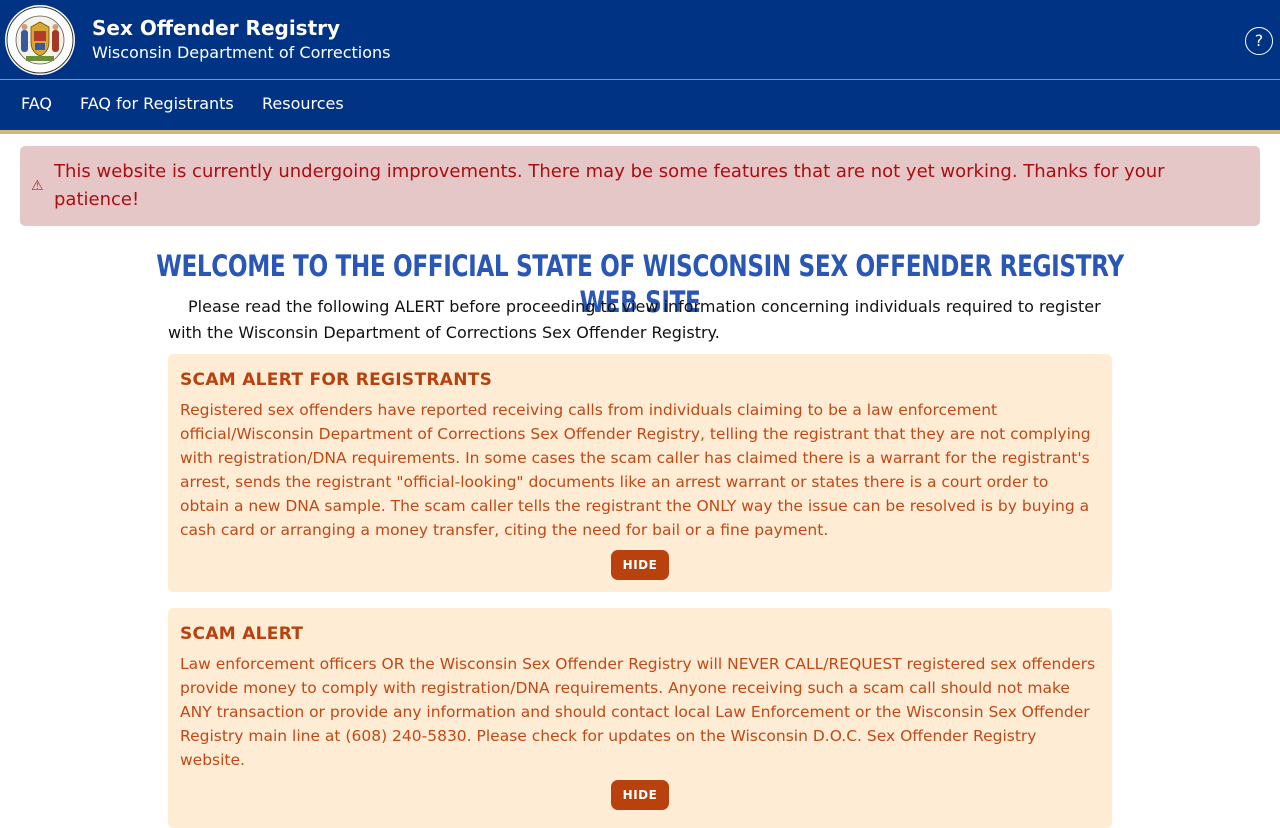 This screenshot has height=828, width=1280. I want to click on site-title: Sex Offender Registry, so click(216, 28).